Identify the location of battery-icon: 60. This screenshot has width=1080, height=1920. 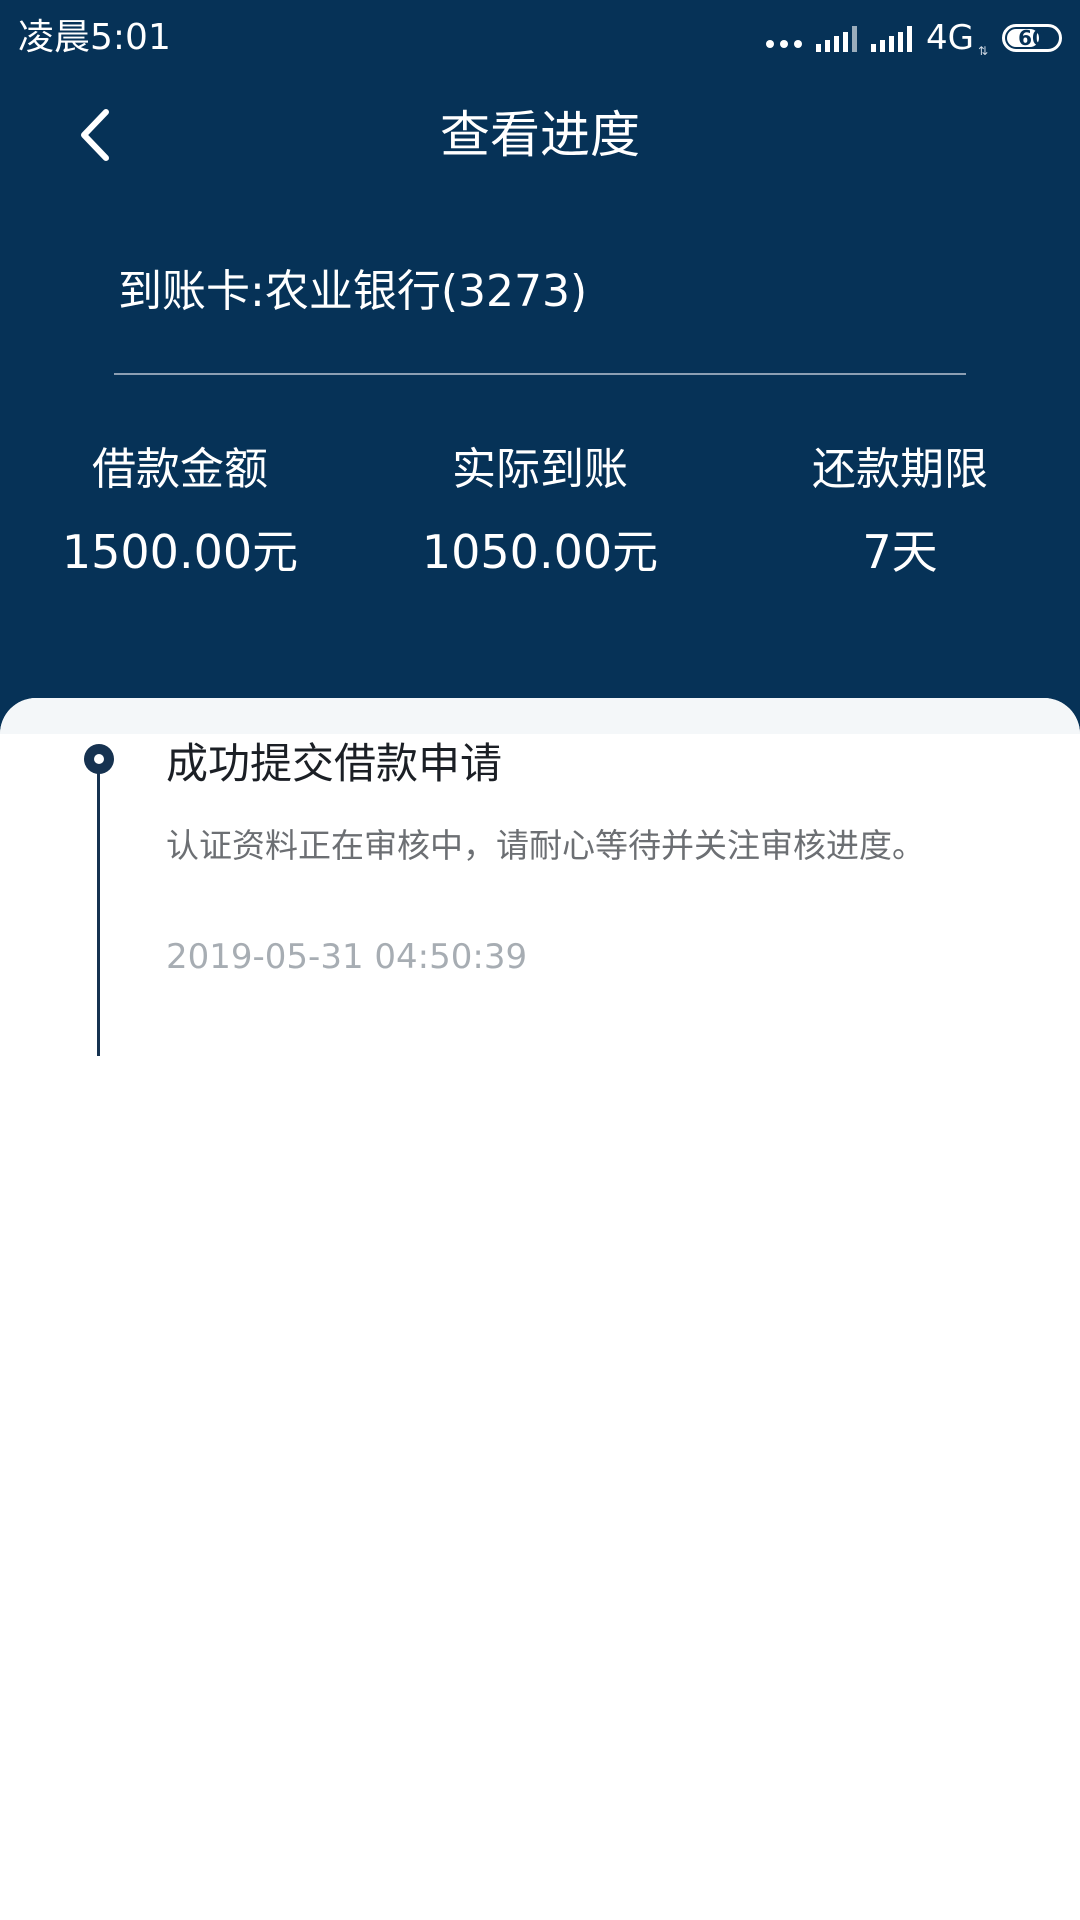
(1032, 38).